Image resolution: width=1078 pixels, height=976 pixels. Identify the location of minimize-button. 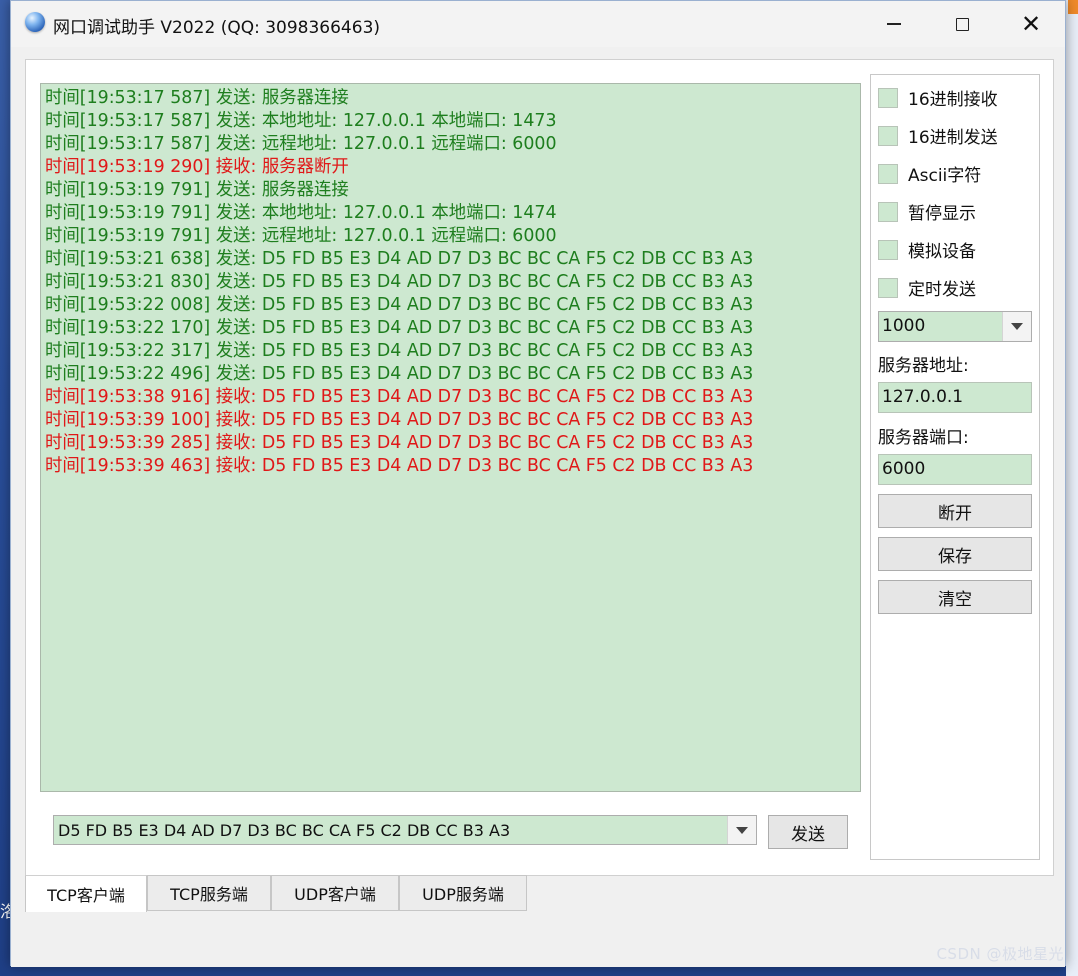
(894, 24).